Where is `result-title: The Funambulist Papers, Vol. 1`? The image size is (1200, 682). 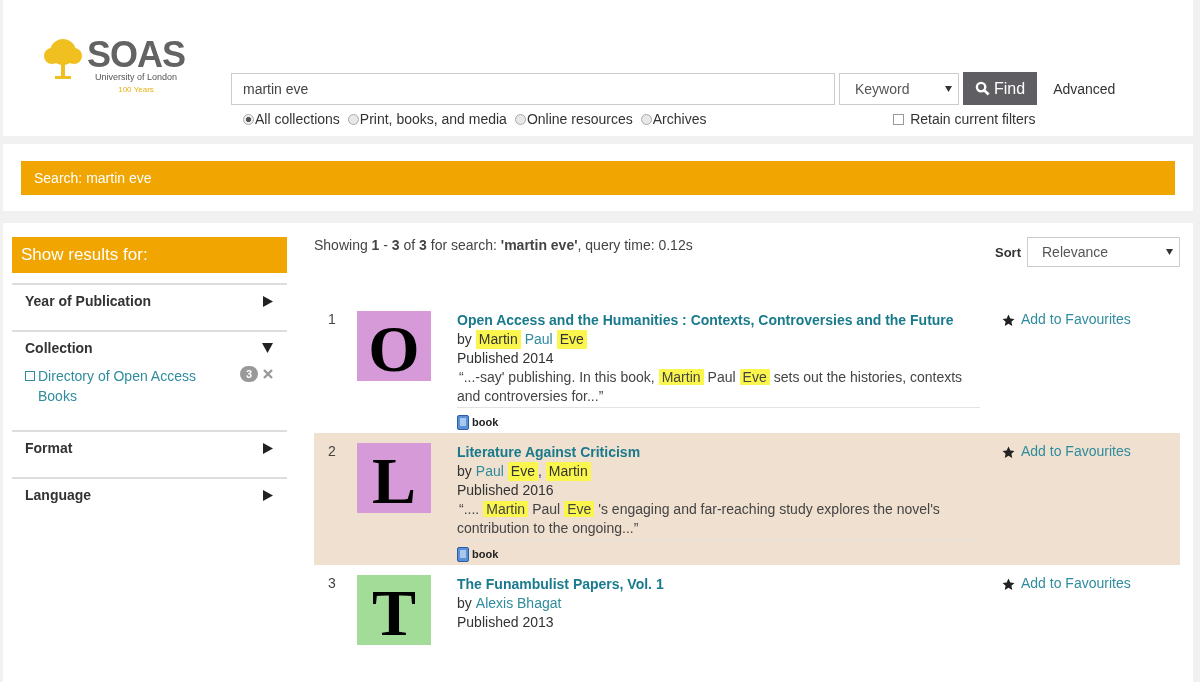 result-title: The Funambulist Papers, Vol. 1 is located at coordinates (718, 584).